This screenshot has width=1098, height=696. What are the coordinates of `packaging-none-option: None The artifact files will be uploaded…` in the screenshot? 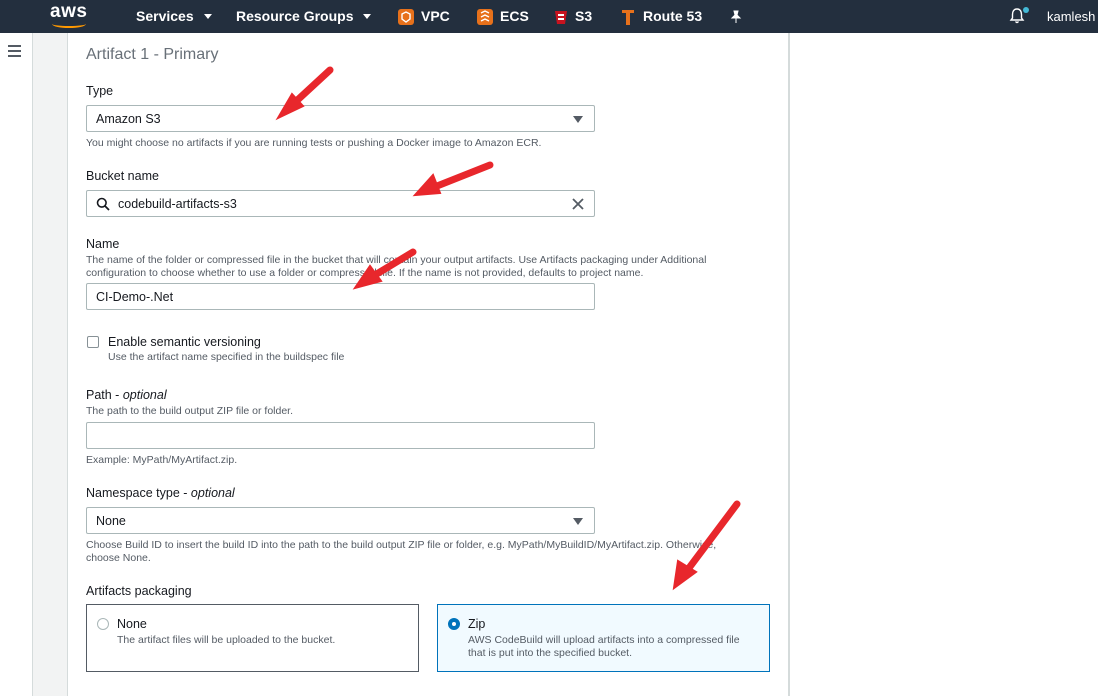 It's located at (252, 638).